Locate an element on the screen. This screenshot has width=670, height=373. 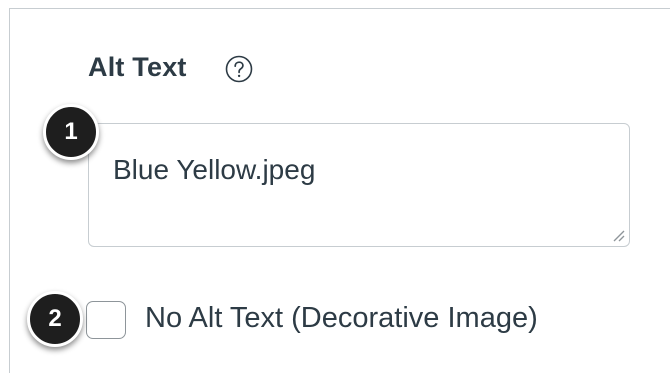
panel-top-border is located at coordinates (339, 8).